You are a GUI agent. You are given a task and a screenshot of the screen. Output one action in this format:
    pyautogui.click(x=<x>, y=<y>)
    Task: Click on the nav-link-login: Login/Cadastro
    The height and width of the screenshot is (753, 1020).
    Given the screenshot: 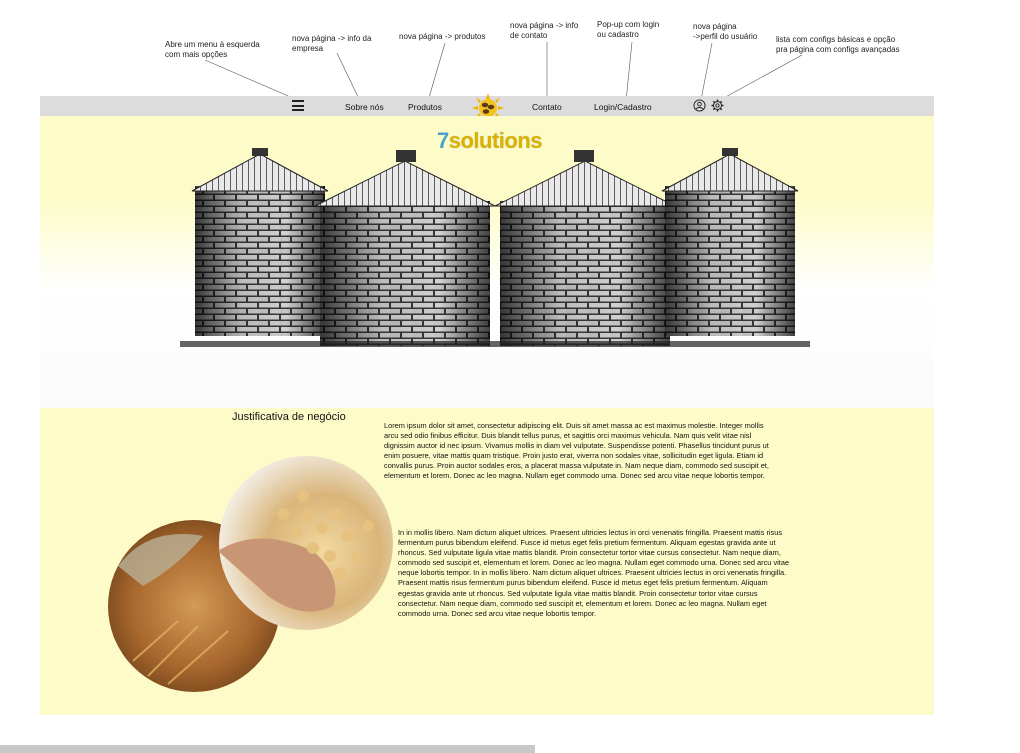 What is the action you would take?
    pyautogui.click(x=623, y=107)
    